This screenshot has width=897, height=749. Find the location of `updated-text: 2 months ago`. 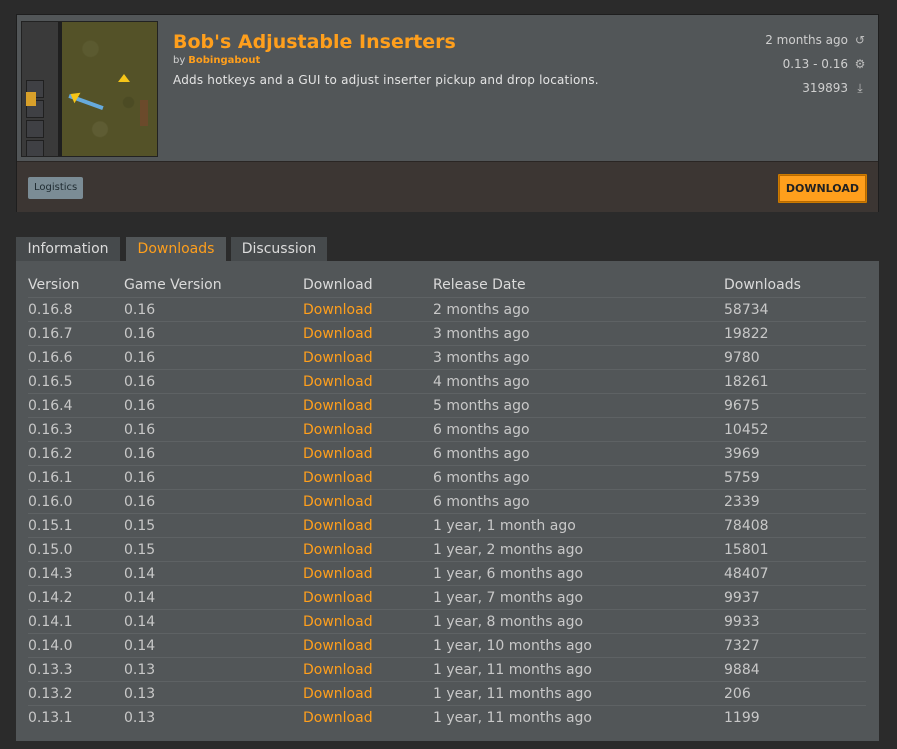

updated-text: 2 months ago is located at coordinates (806, 40).